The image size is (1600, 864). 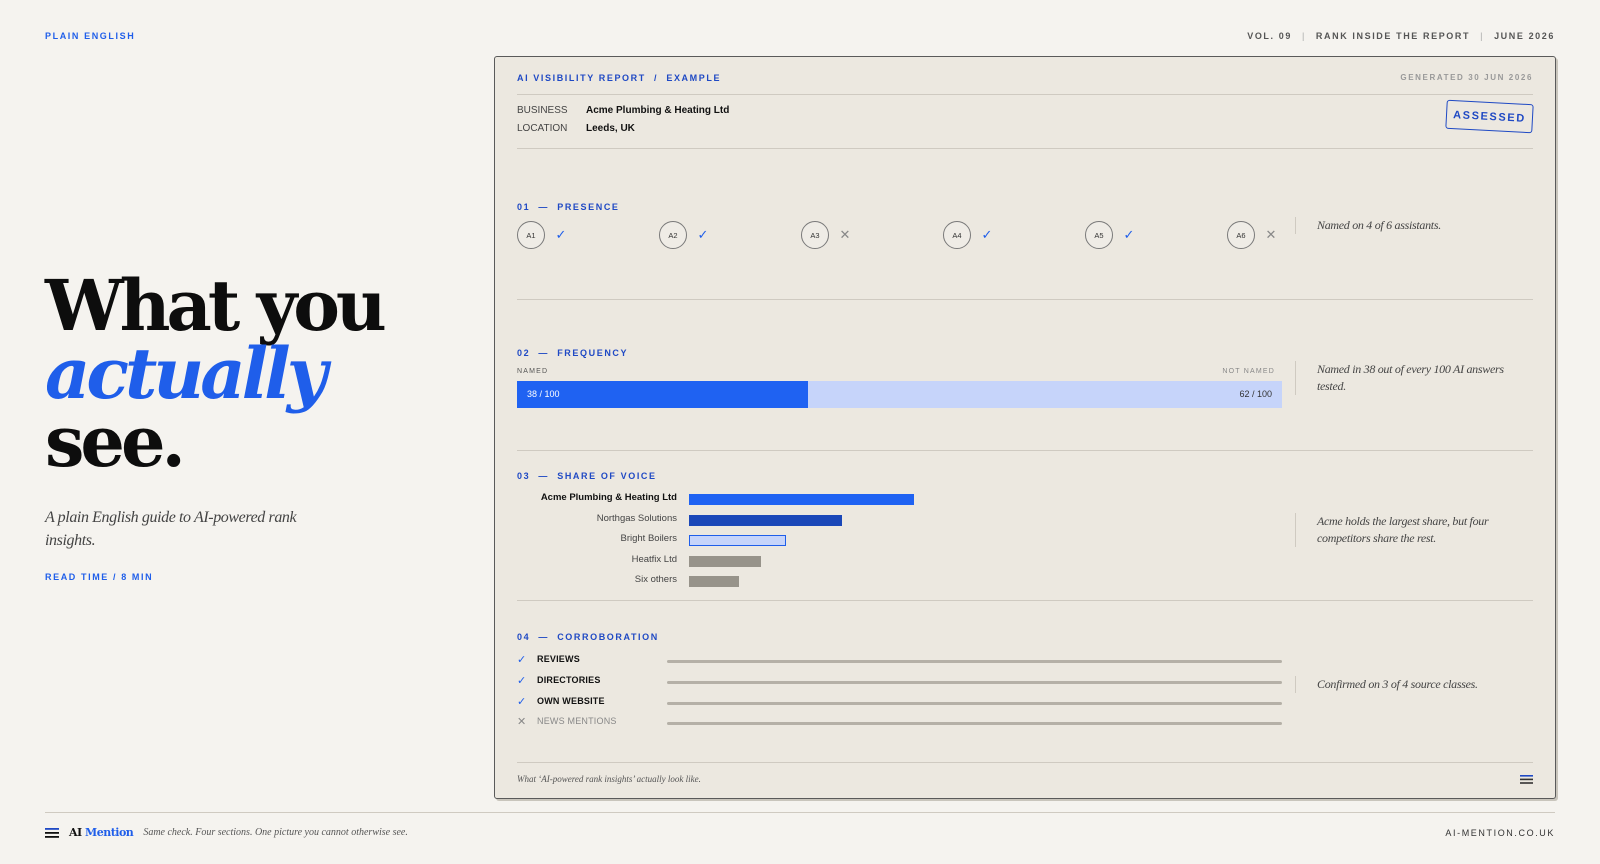 I want to click on corroboration-row: ✓ DIRECTORIES, so click(x=899, y=681).